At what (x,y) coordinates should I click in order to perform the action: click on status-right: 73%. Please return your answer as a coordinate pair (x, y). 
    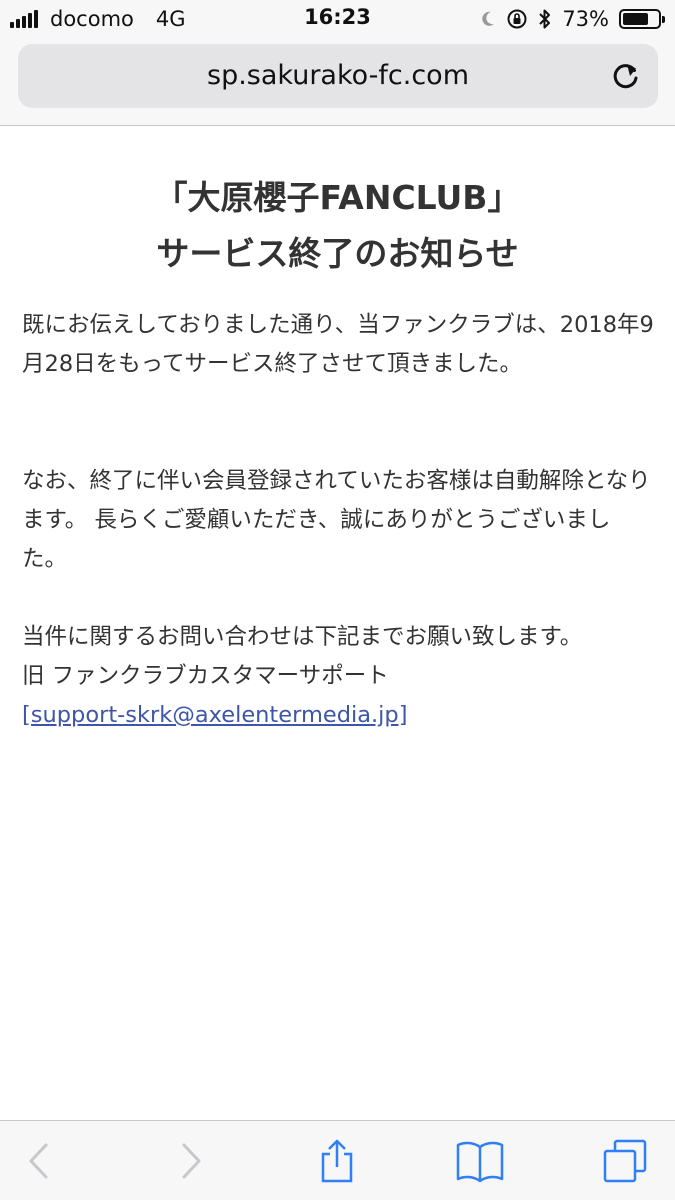
    Looking at the image, I should click on (572, 19).